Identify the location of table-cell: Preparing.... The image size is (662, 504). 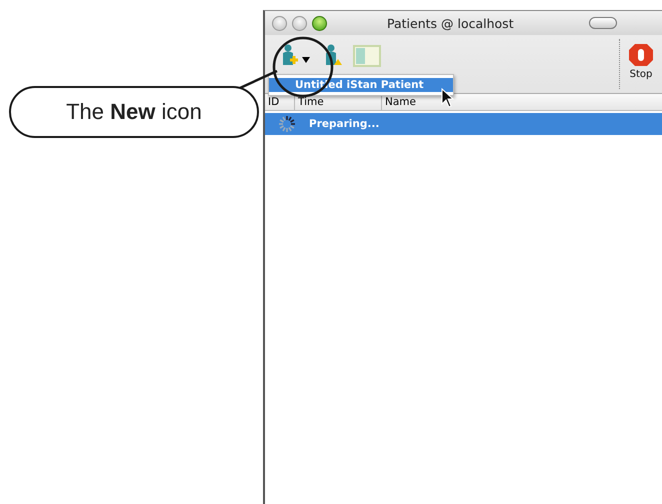
(344, 124).